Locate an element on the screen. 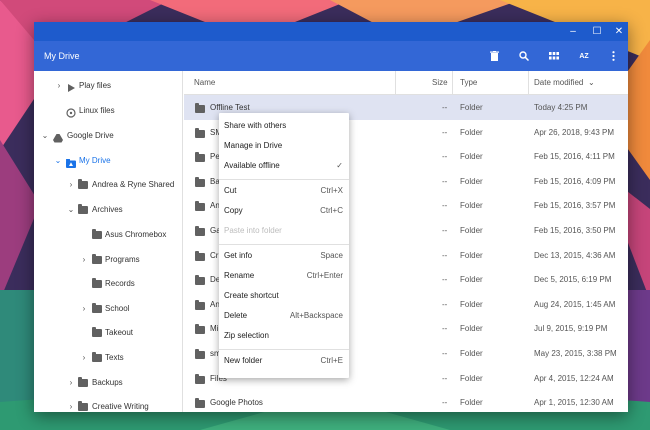  maximize-icon: ☐ is located at coordinates (597, 31).